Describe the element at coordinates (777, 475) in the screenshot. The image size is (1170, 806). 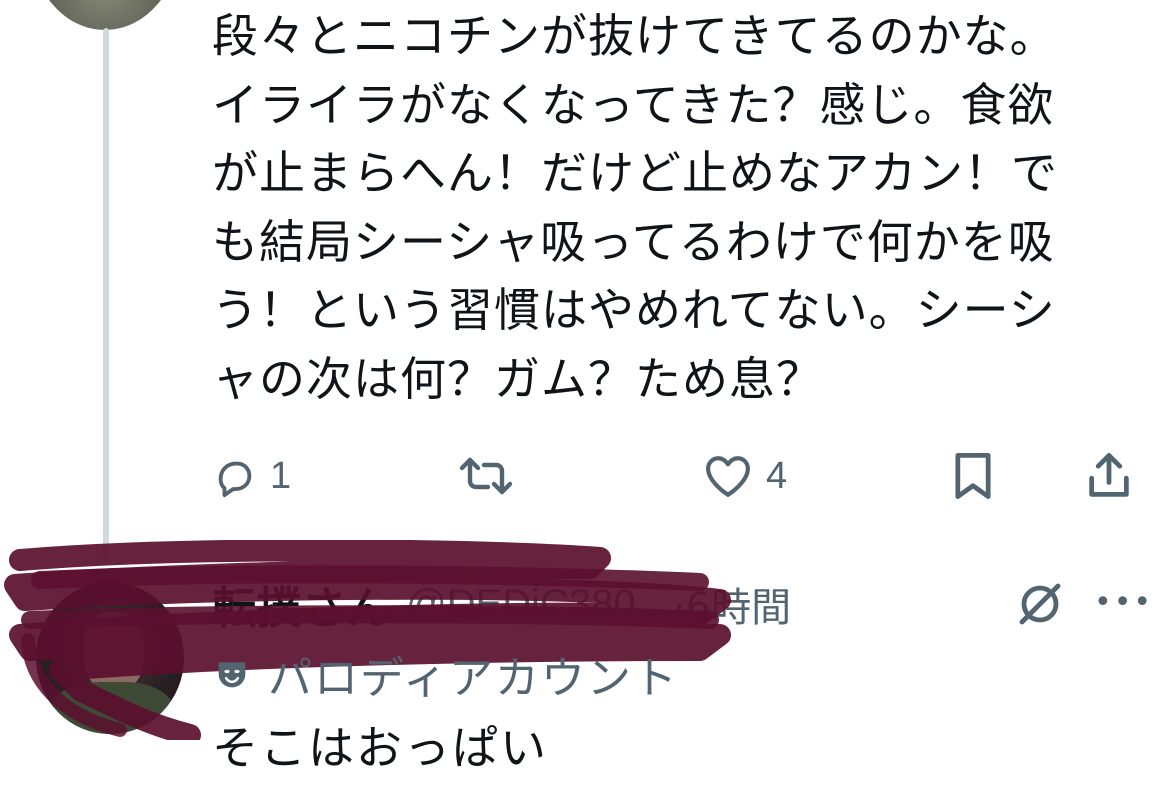
I see `like-count: 4` at that location.